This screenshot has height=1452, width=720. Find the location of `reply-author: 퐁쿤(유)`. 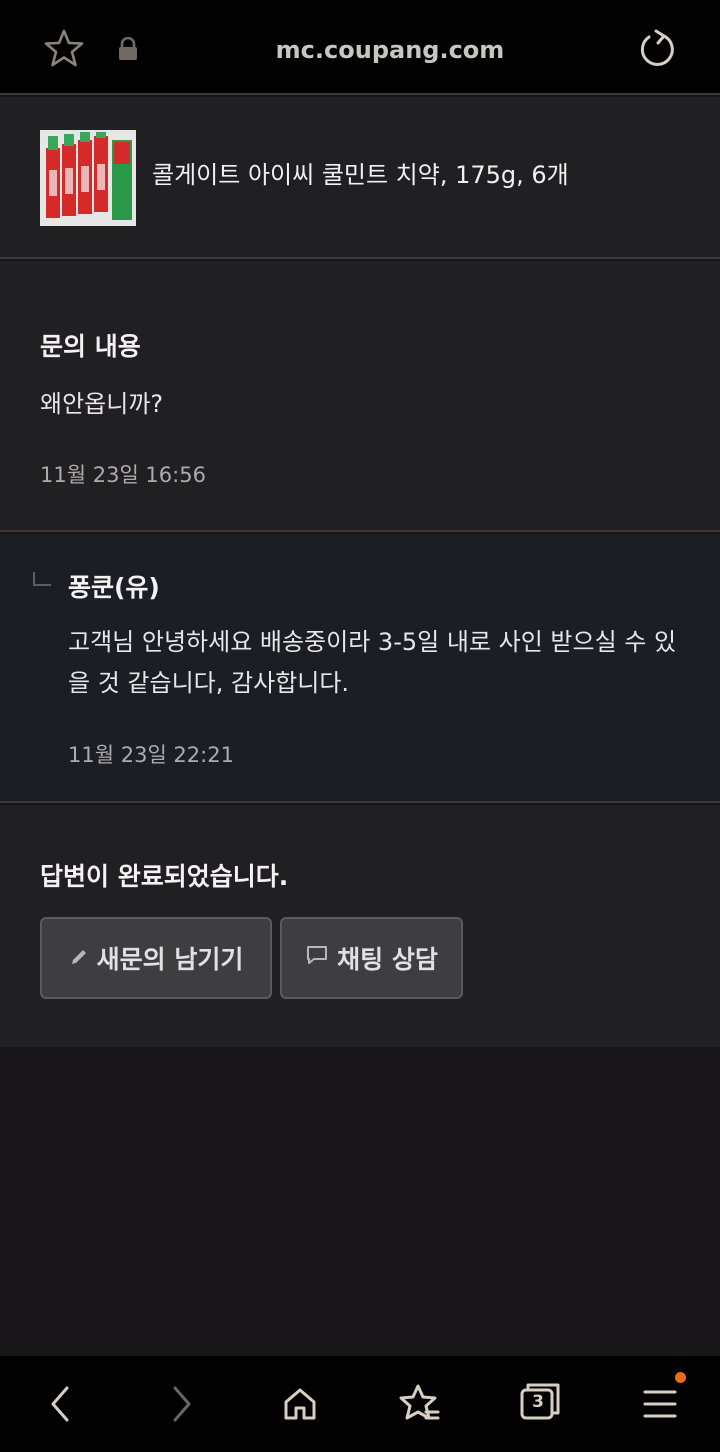

reply-author: 퐁쿤(유) is located at coordinates (114, 587).